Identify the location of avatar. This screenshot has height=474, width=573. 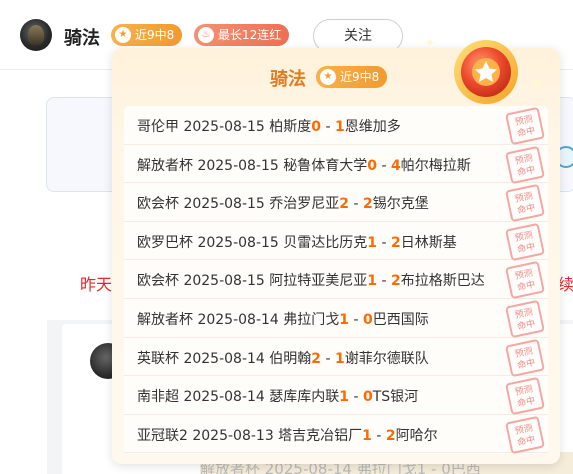
(36, 35).